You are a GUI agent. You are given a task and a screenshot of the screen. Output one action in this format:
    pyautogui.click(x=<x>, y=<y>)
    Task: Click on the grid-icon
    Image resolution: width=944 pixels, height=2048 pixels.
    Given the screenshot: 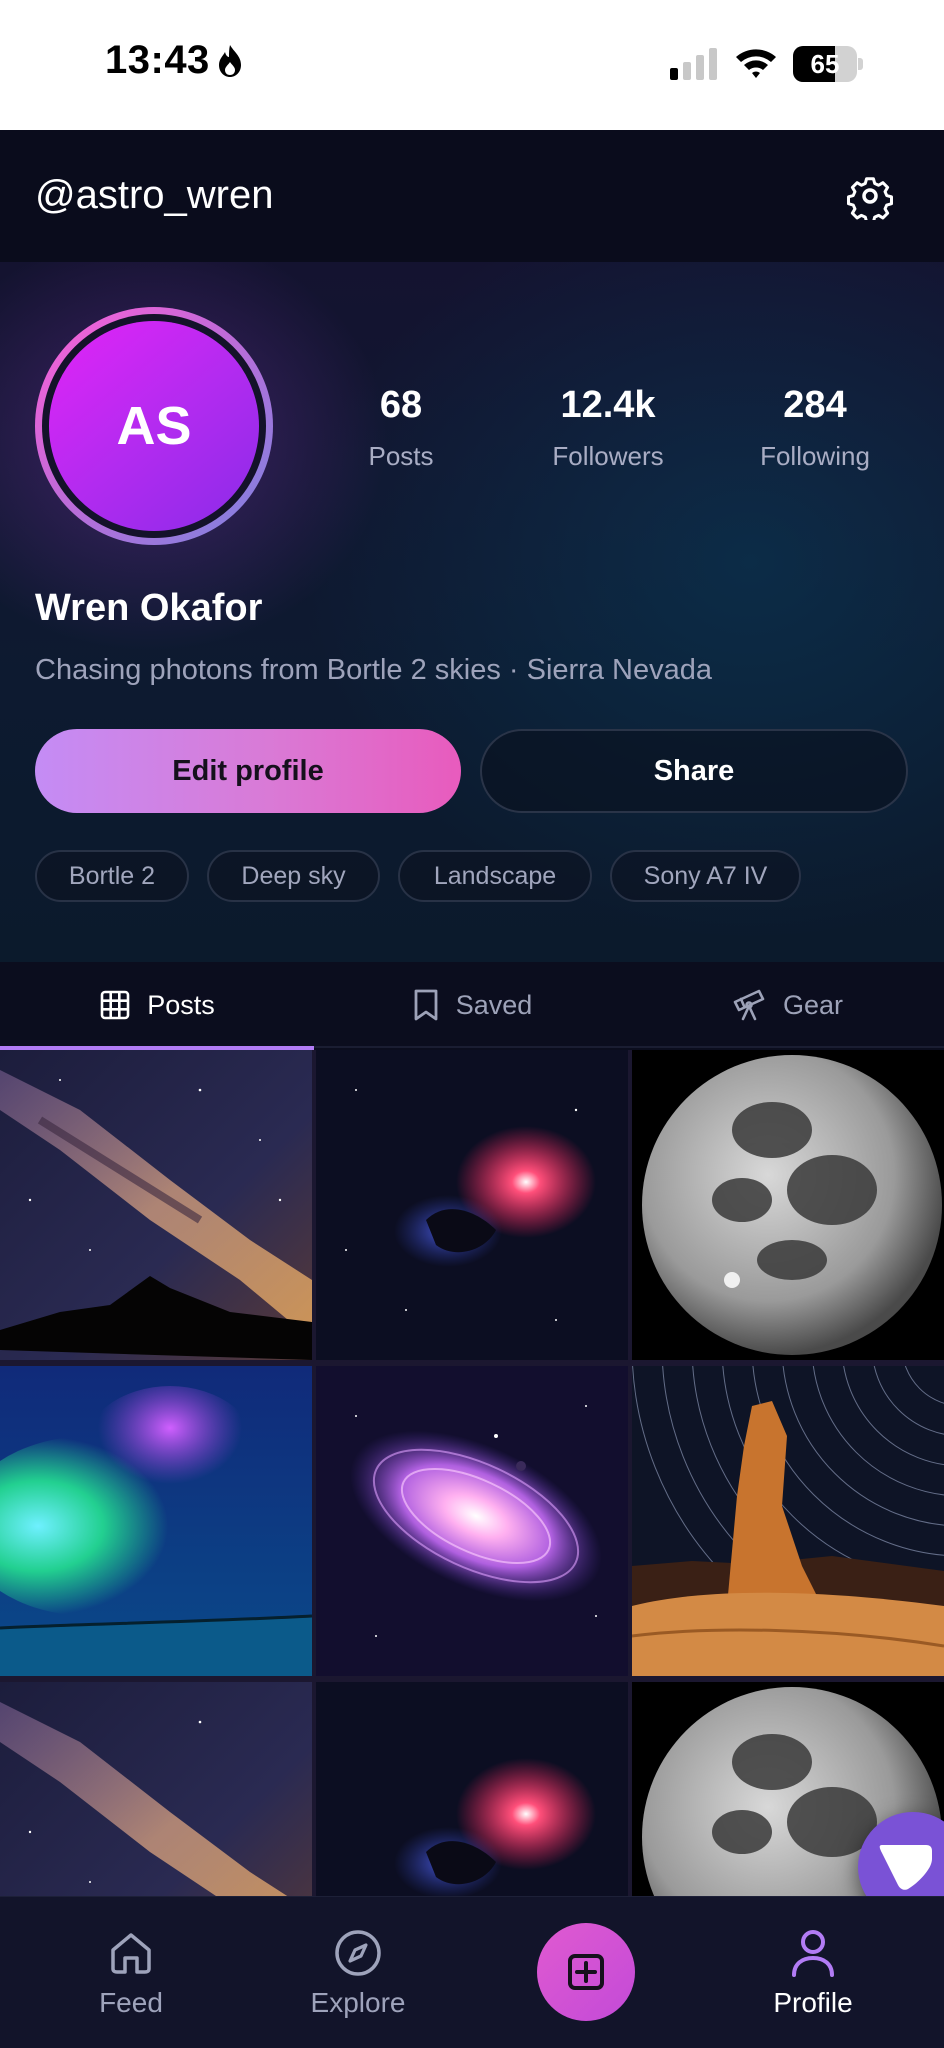 What is the action you would take?
    pyautogui.click(x=115, y=1005)
    